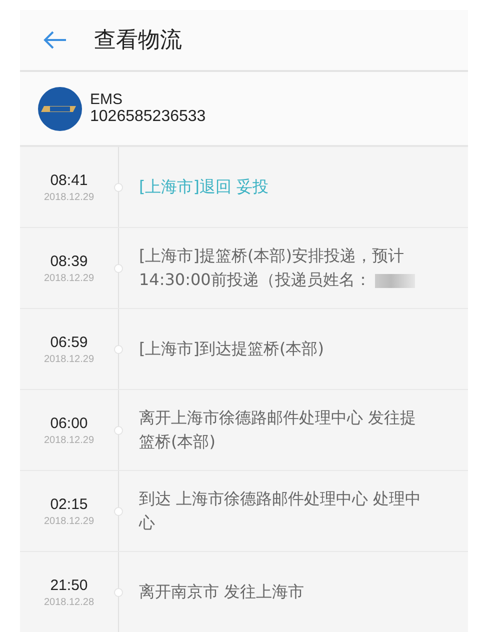 This screenshot has width=483, height=632. Describe the element at coordinates (55, 40) in the screenshot. I see `back-arrow-icon` at that location.